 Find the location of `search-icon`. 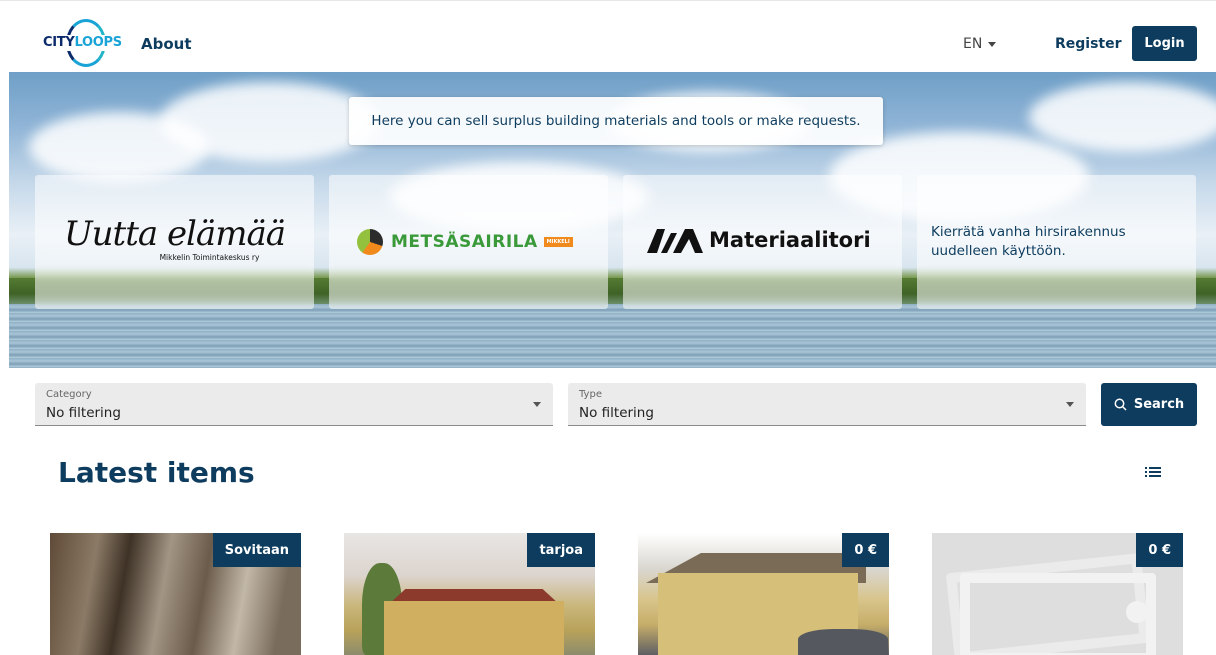

search-icon is located at coordinates (1120, 404).